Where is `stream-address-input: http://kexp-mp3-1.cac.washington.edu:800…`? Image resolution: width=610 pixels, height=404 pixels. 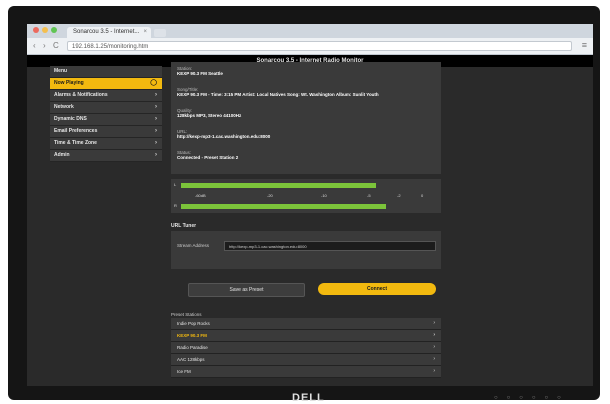 stream-address-input: http://kexp-mp3-1.cac.washington.edu:800… is located at coordinates (330, 246).